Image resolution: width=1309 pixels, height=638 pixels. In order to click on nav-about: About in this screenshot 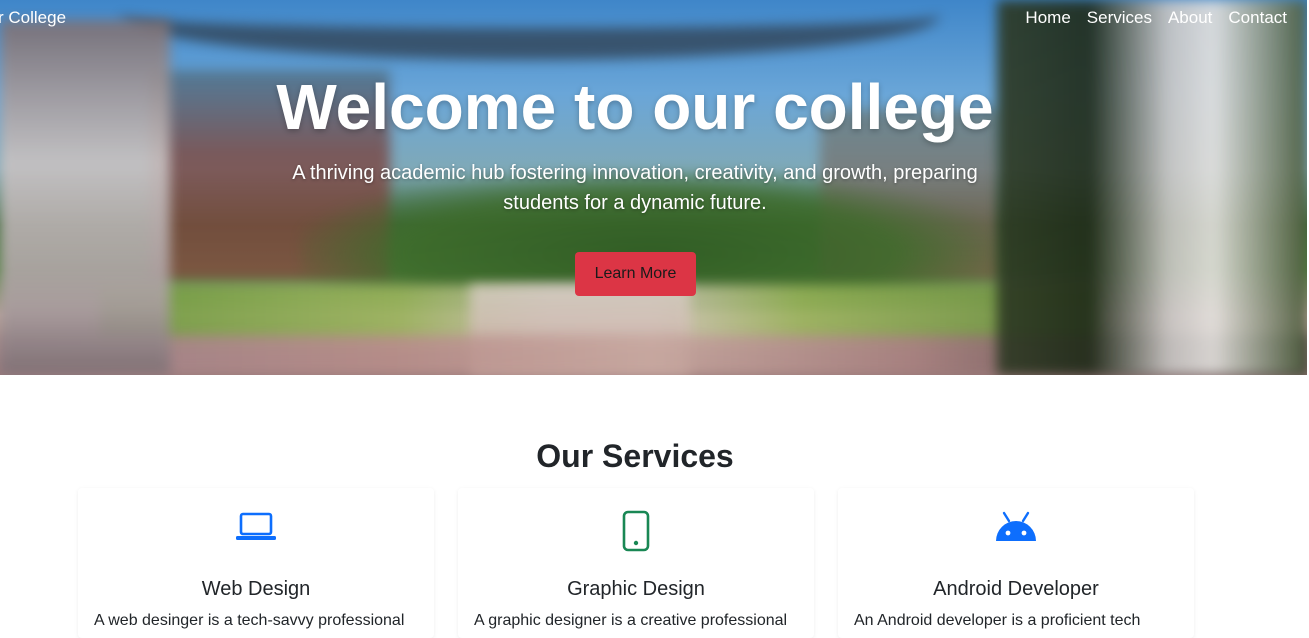, I will do `click(1190, 18)`.